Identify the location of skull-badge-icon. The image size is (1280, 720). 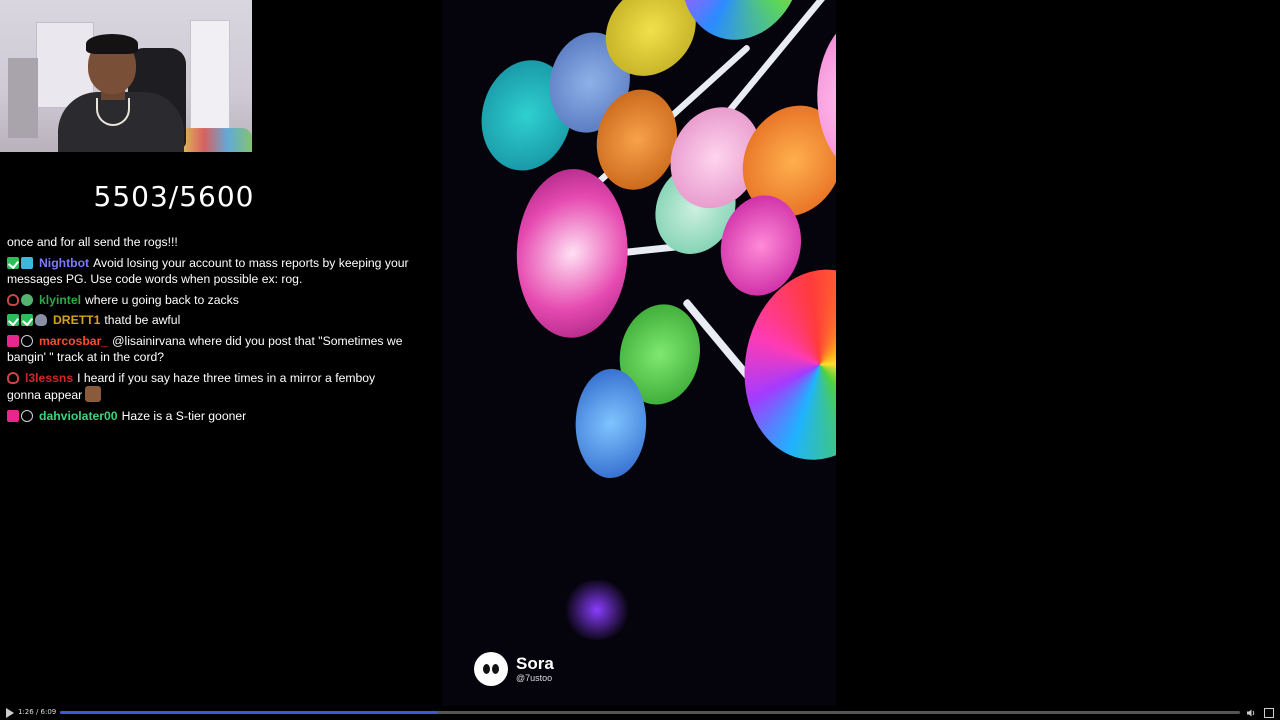
(41, 320).